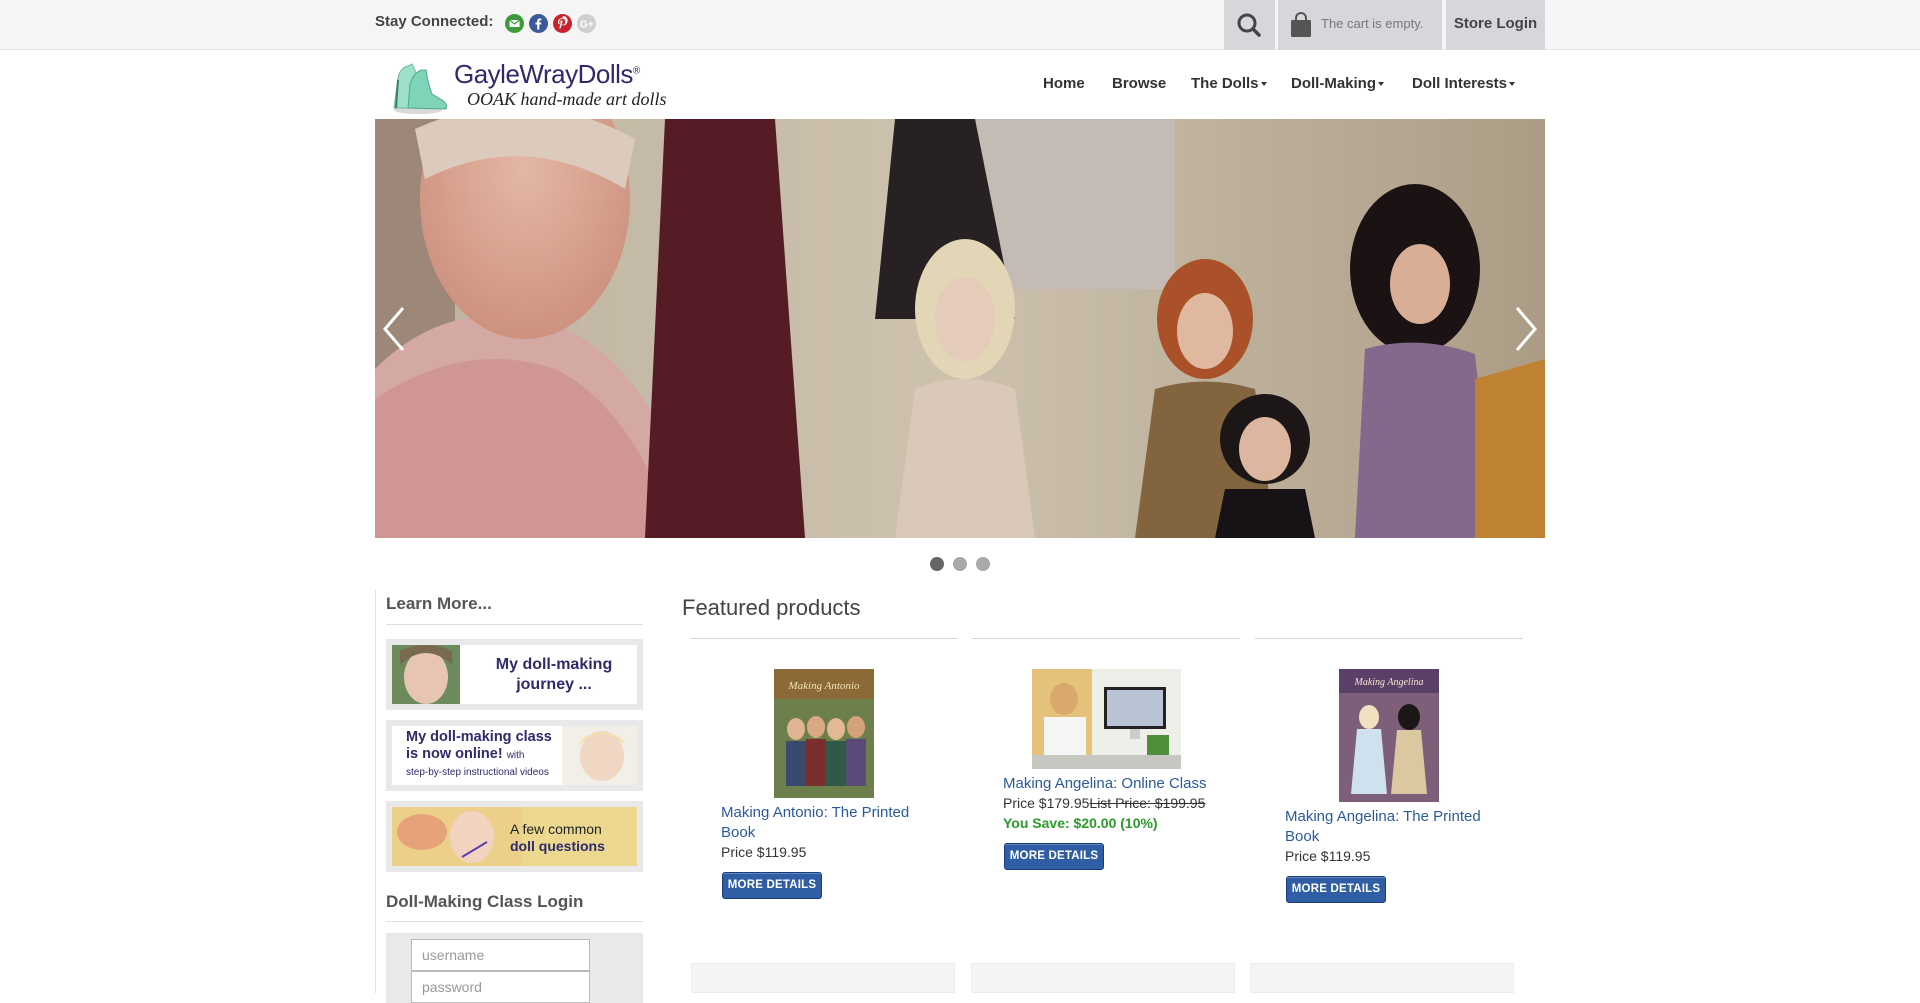 The image size is (1920, 1003). What do you see at coordinates (1139, 83) in the screenshot?
I see `nav-browse: Browse` at bounding box center [1139, 83].